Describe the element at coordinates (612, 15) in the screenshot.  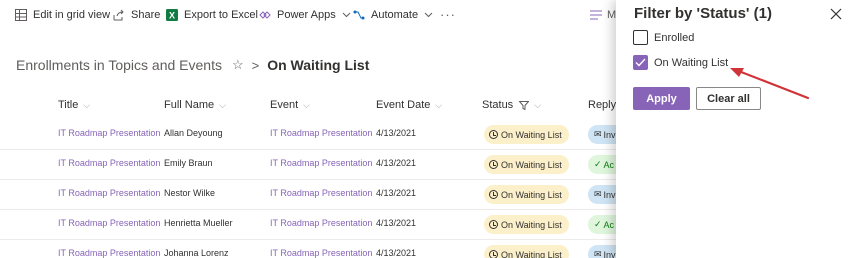
I see `view-options-label: M` at that location.